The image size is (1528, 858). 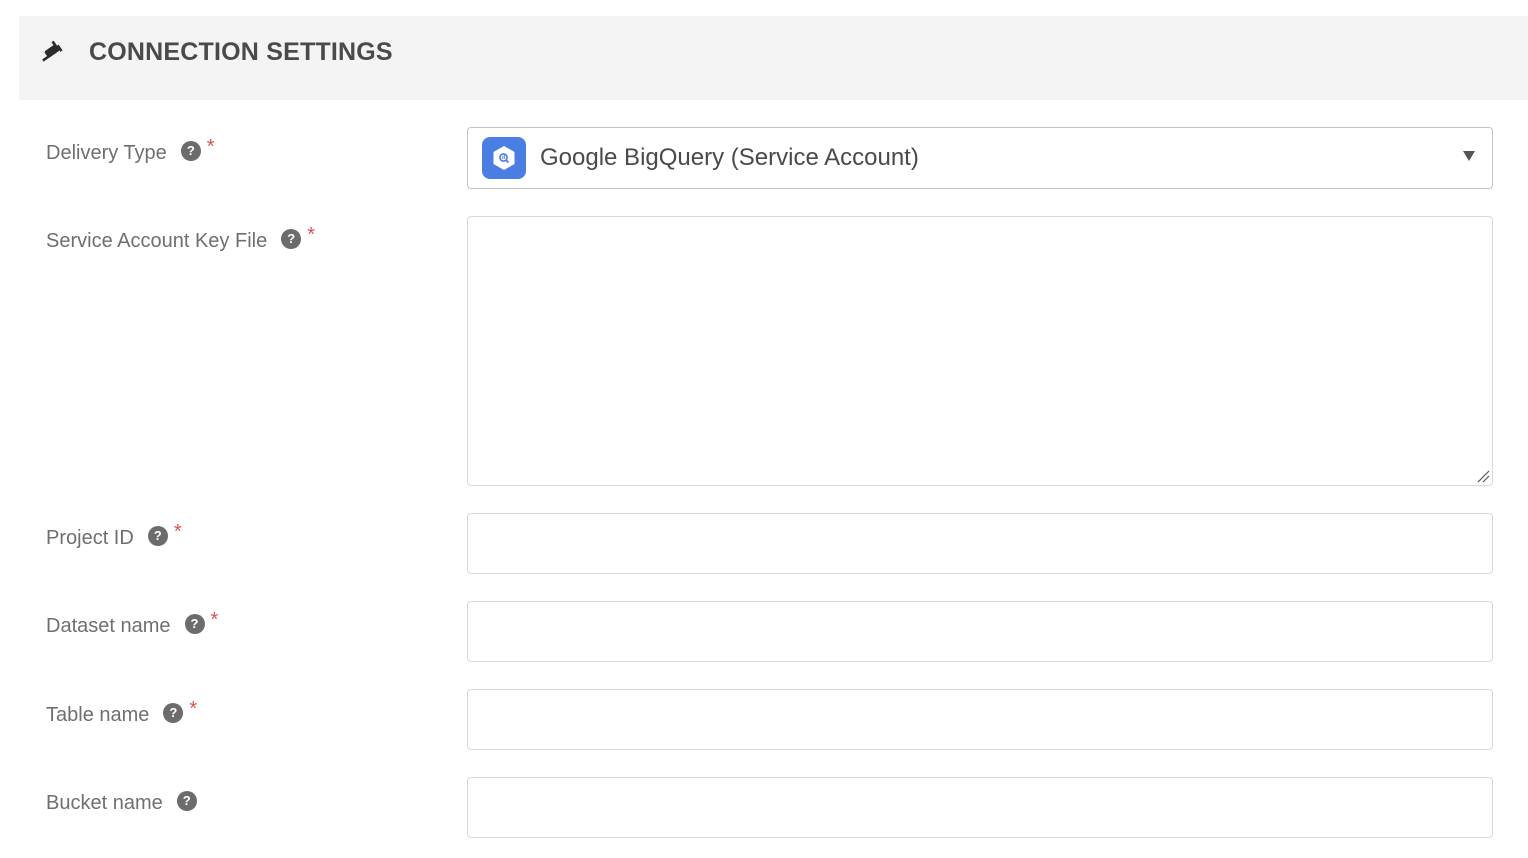 What do you see at coordinates (241, 52) in the screenshot?
I see `section-title: CONNECTION SETTINGS` at bounding box center [241, 52].